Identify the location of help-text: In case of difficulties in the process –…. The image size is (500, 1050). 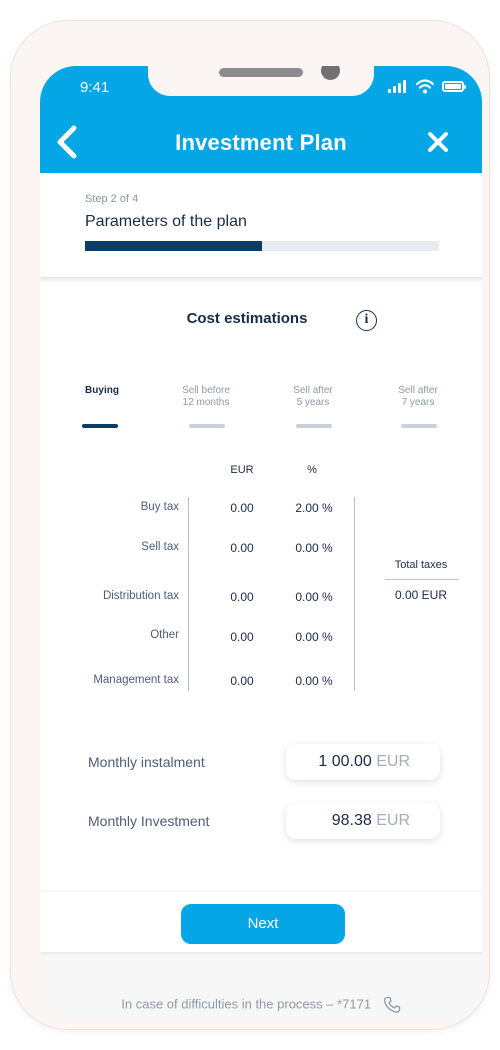
(246, 1004).